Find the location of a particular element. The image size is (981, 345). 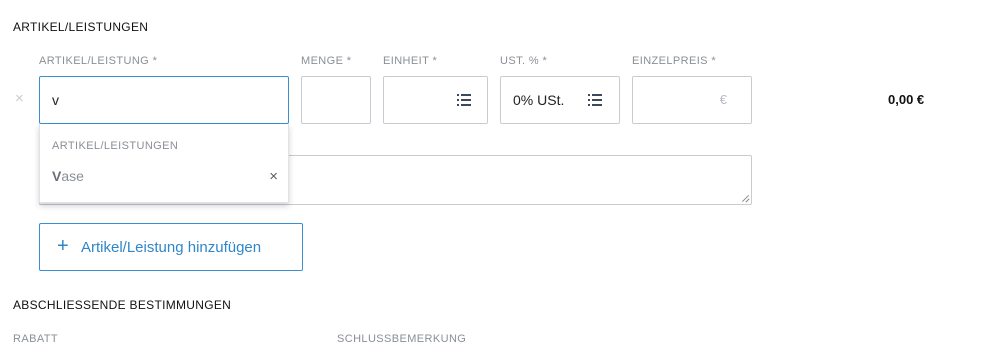

option-rest-text: ase is located at coordinates (72, 176).